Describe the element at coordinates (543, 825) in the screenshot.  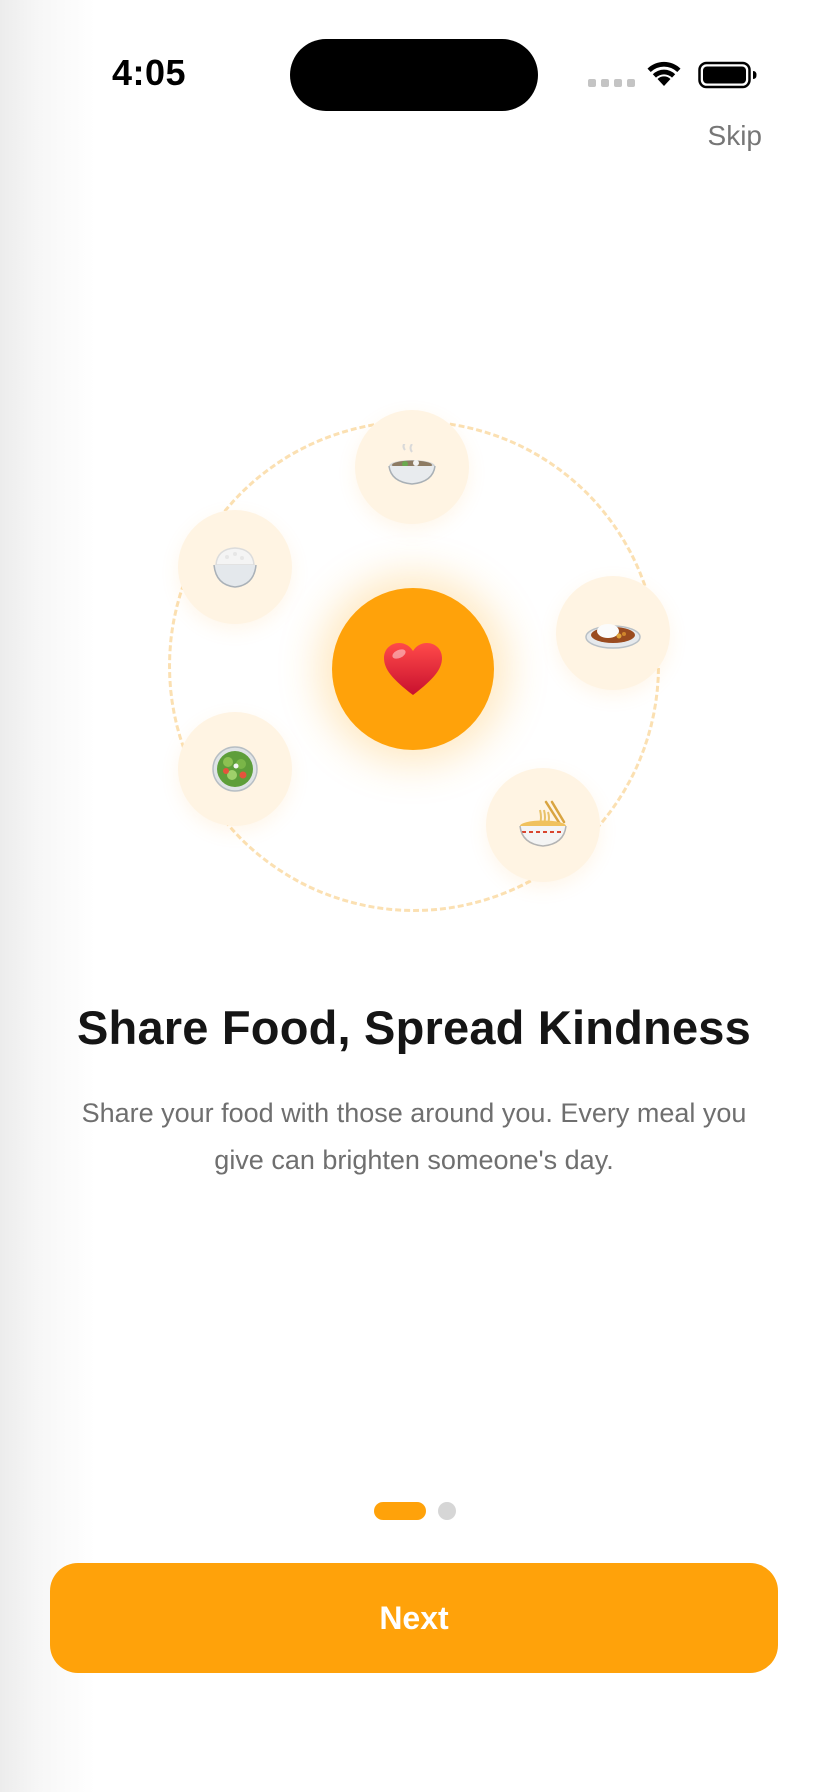
I see `ramen-icon` at that location.